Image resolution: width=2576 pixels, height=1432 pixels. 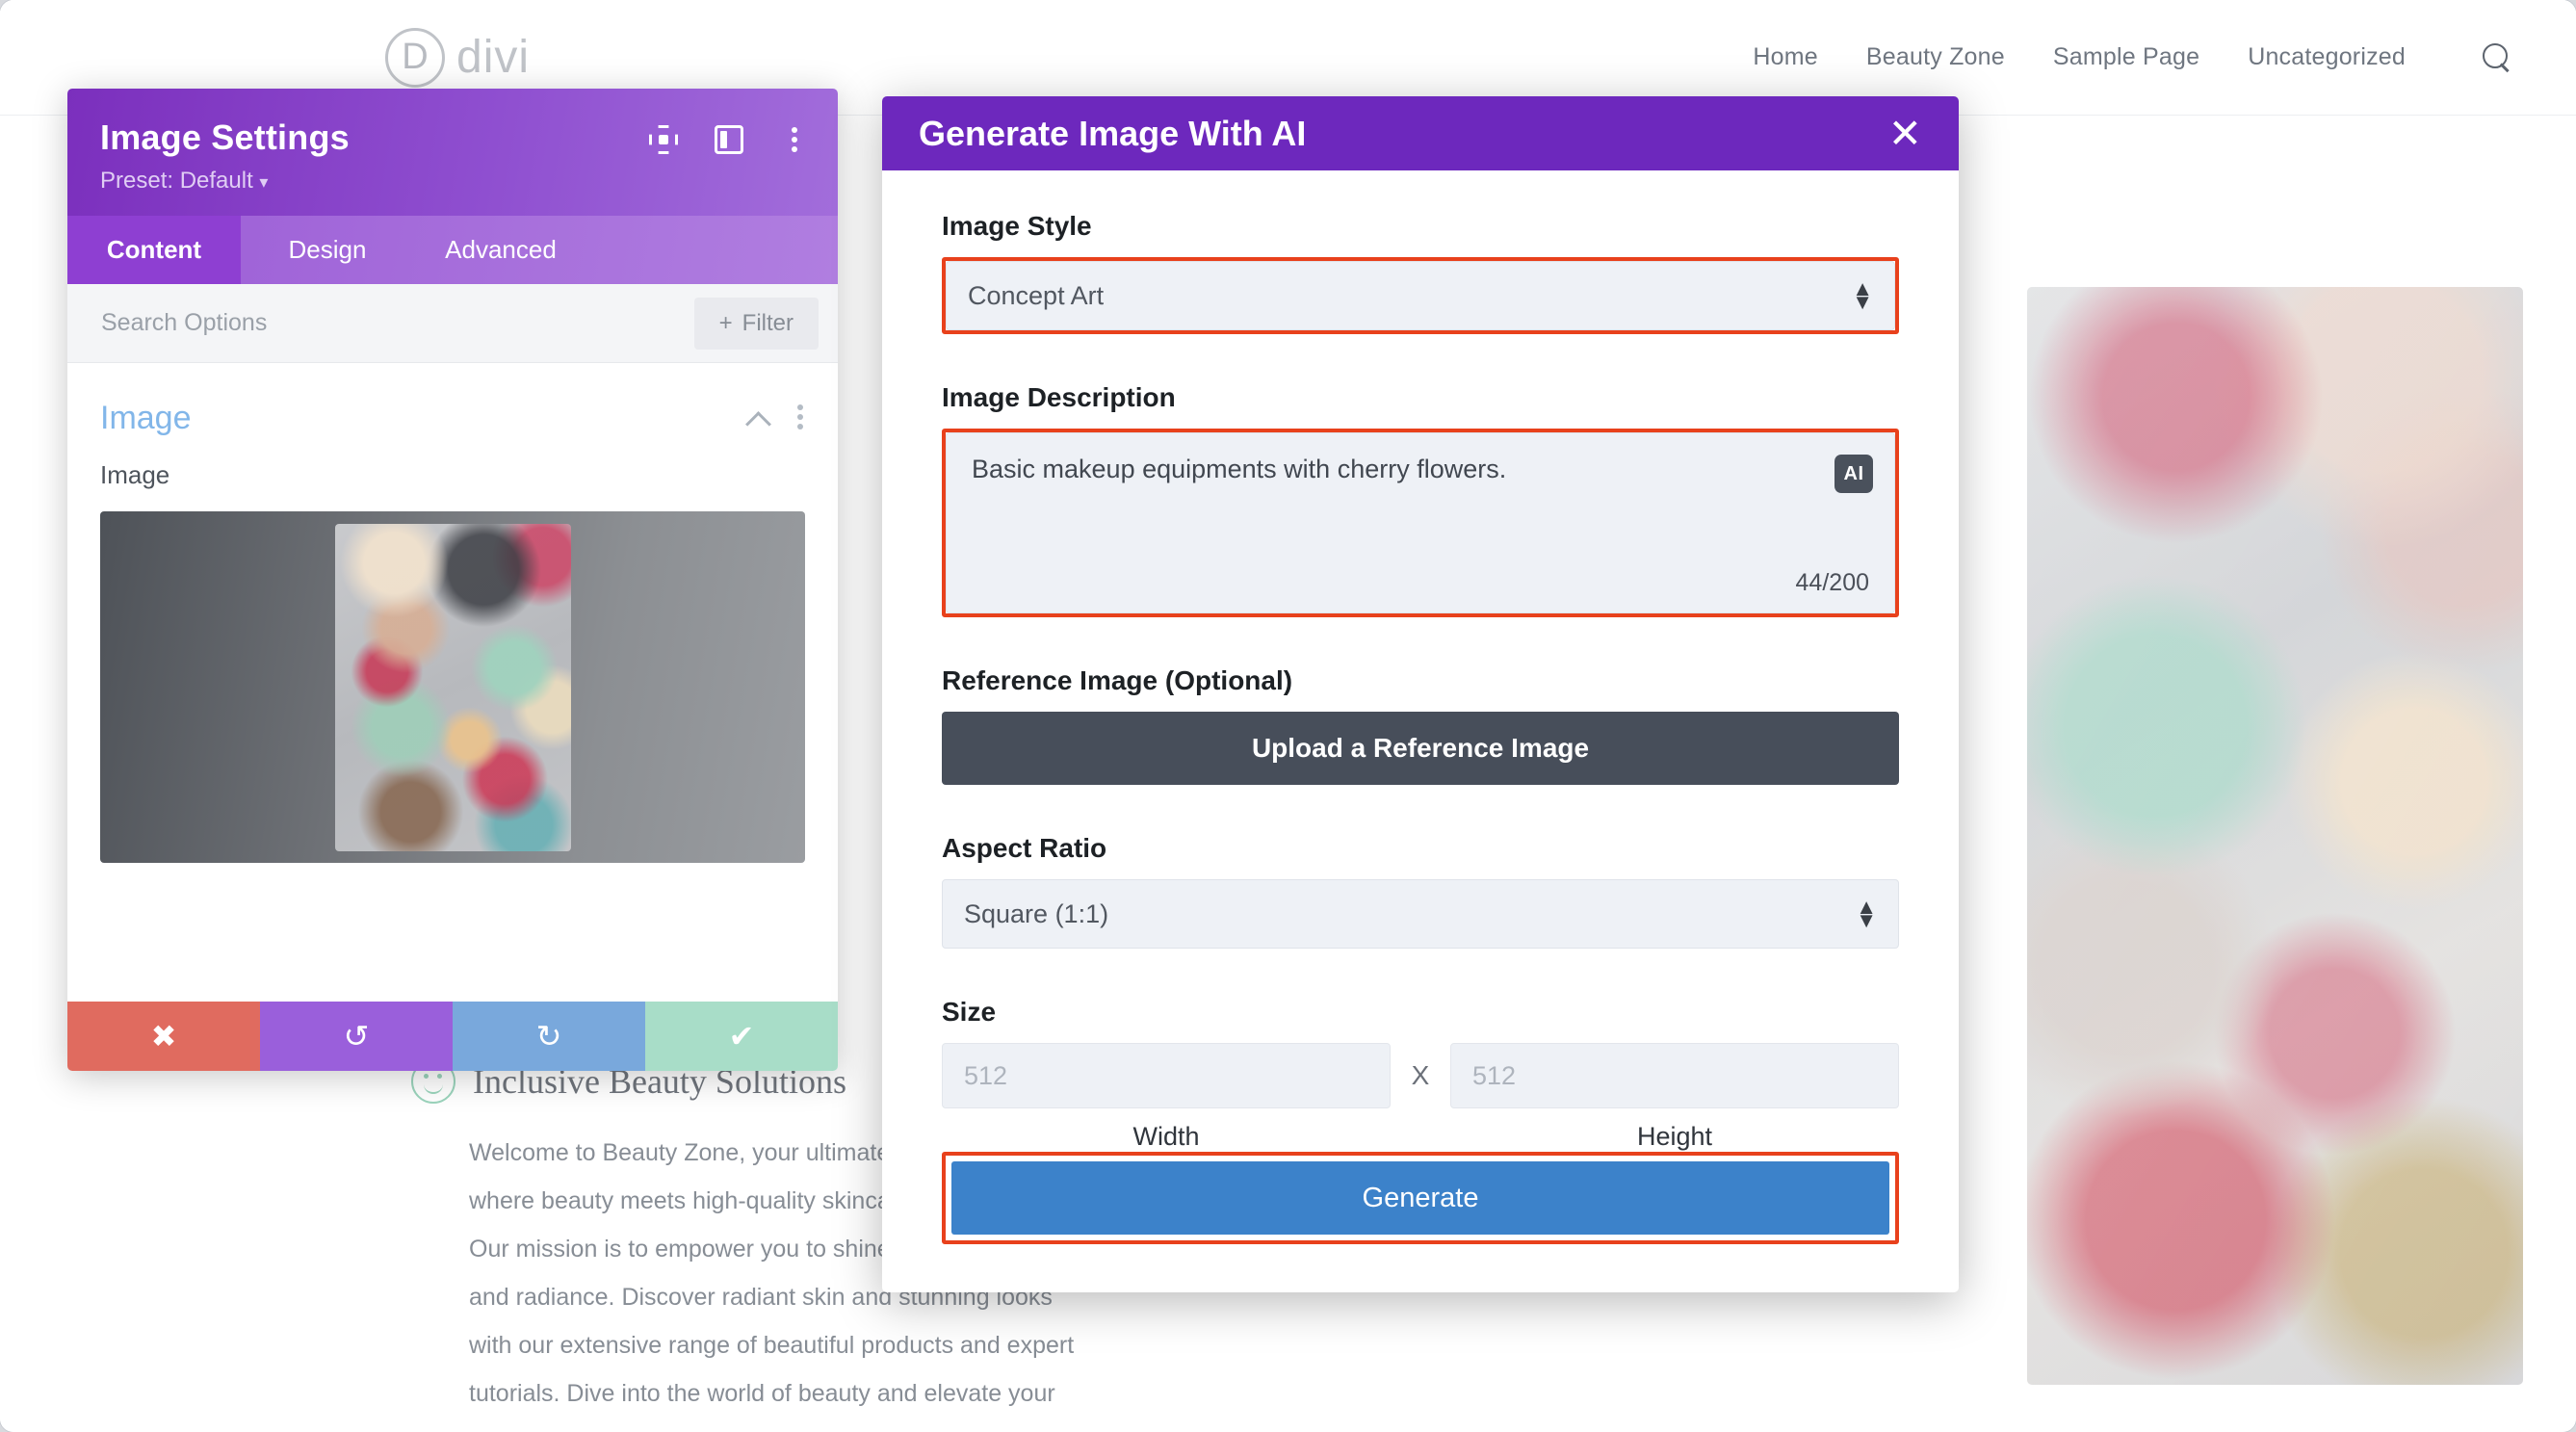 What do you see at coordinates (1036, 913) in the screenshot?
I see `aspect-ratio-value: Square (1:1)` at bounding box center [1036, 913].